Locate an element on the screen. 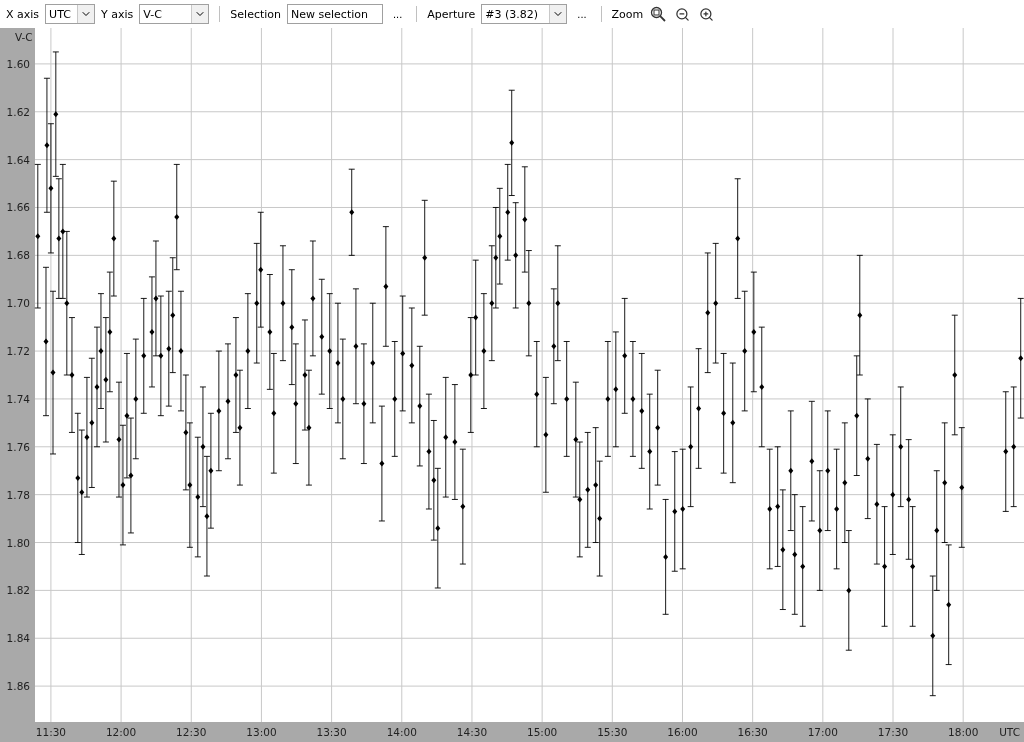 The image size is (1024, 742). zoom-out-button is located at coordinates (682, 14).